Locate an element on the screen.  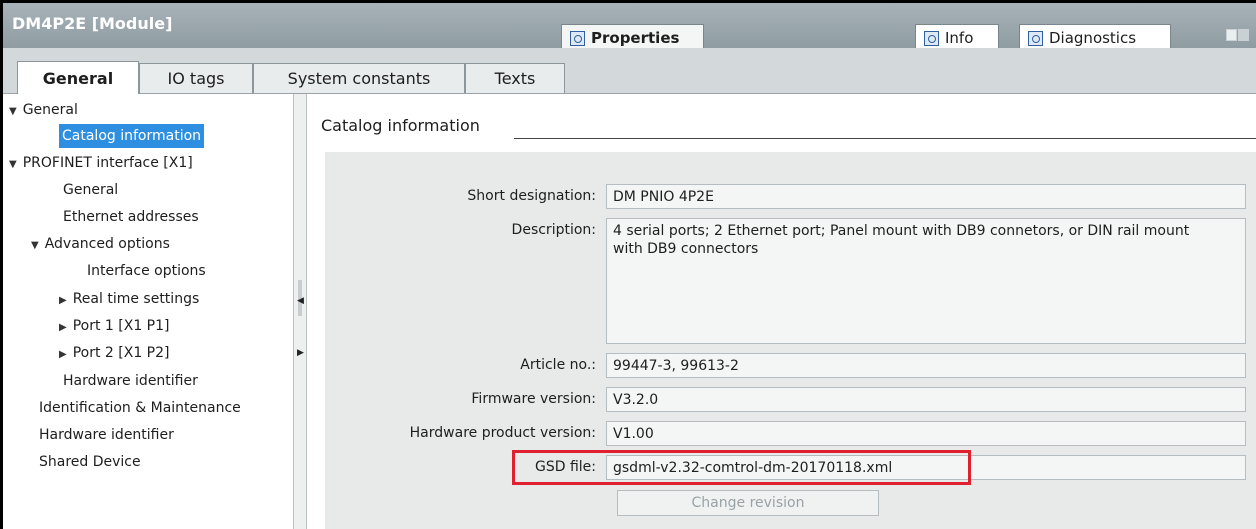
gsd-file-highlight is located at coordinates (741, 467).